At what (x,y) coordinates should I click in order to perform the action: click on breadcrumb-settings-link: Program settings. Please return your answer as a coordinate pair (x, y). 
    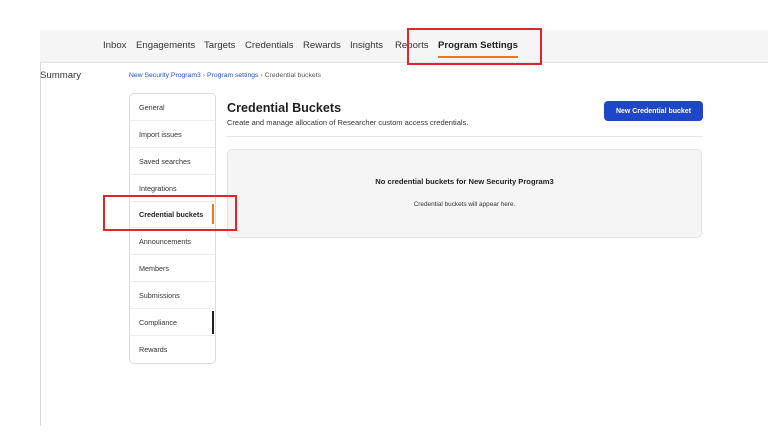
    Looking at the image, I should click on (232, 75).